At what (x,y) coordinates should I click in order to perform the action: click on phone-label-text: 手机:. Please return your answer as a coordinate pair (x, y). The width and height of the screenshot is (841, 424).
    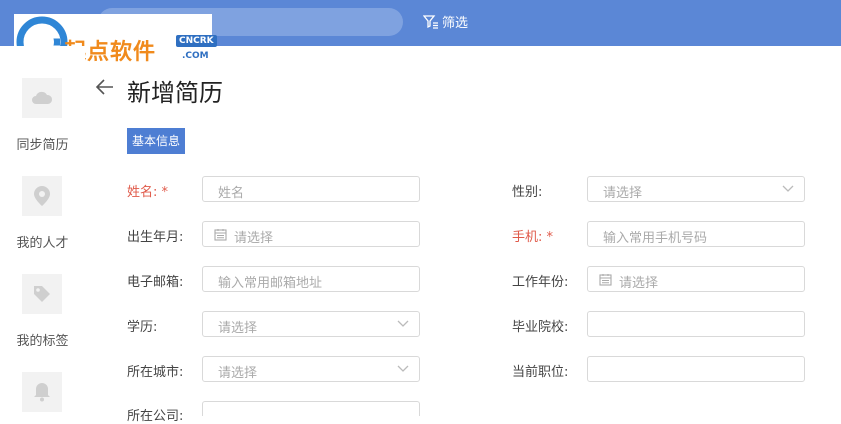
    Looking at the image, I should click on (527, 237).